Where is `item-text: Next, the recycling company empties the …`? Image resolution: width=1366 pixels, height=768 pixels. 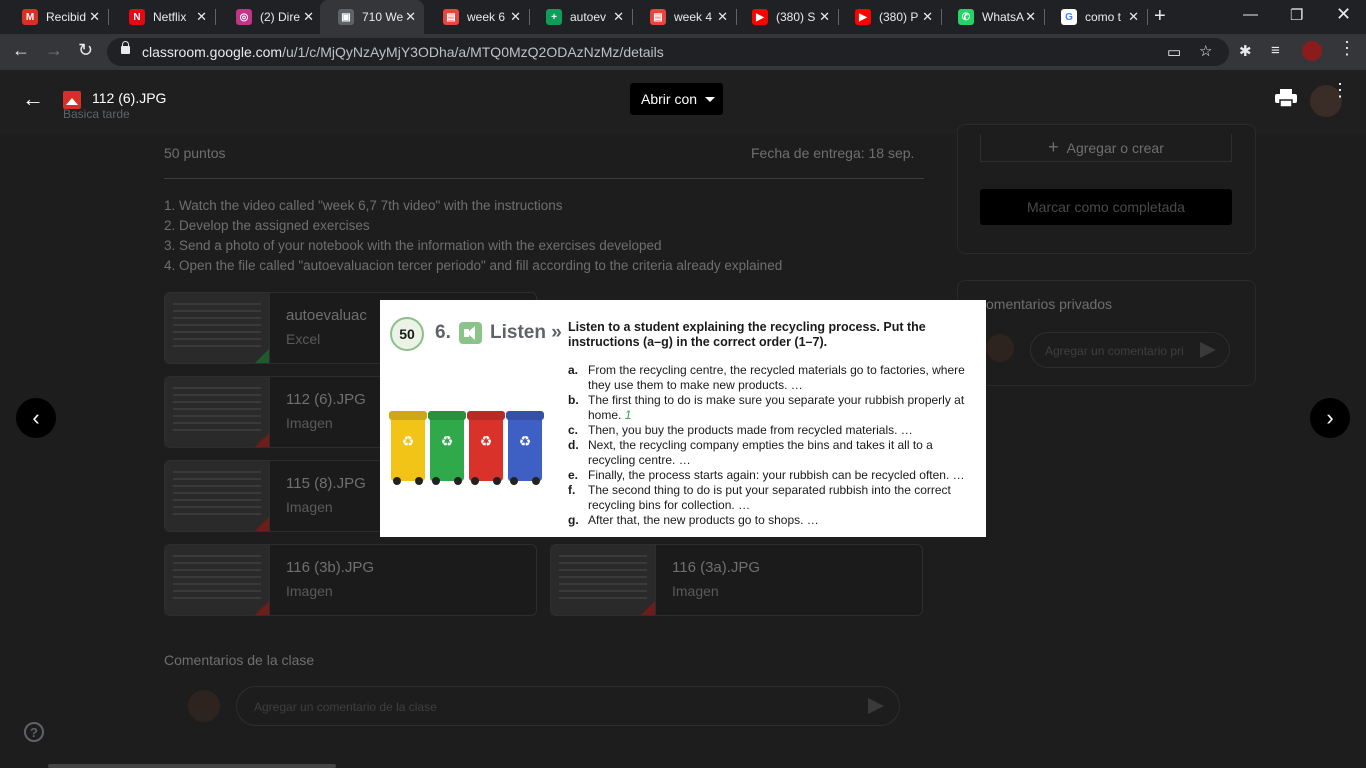 item-text: Next, the recycling company empties the … is located at coordinates (760, 452).